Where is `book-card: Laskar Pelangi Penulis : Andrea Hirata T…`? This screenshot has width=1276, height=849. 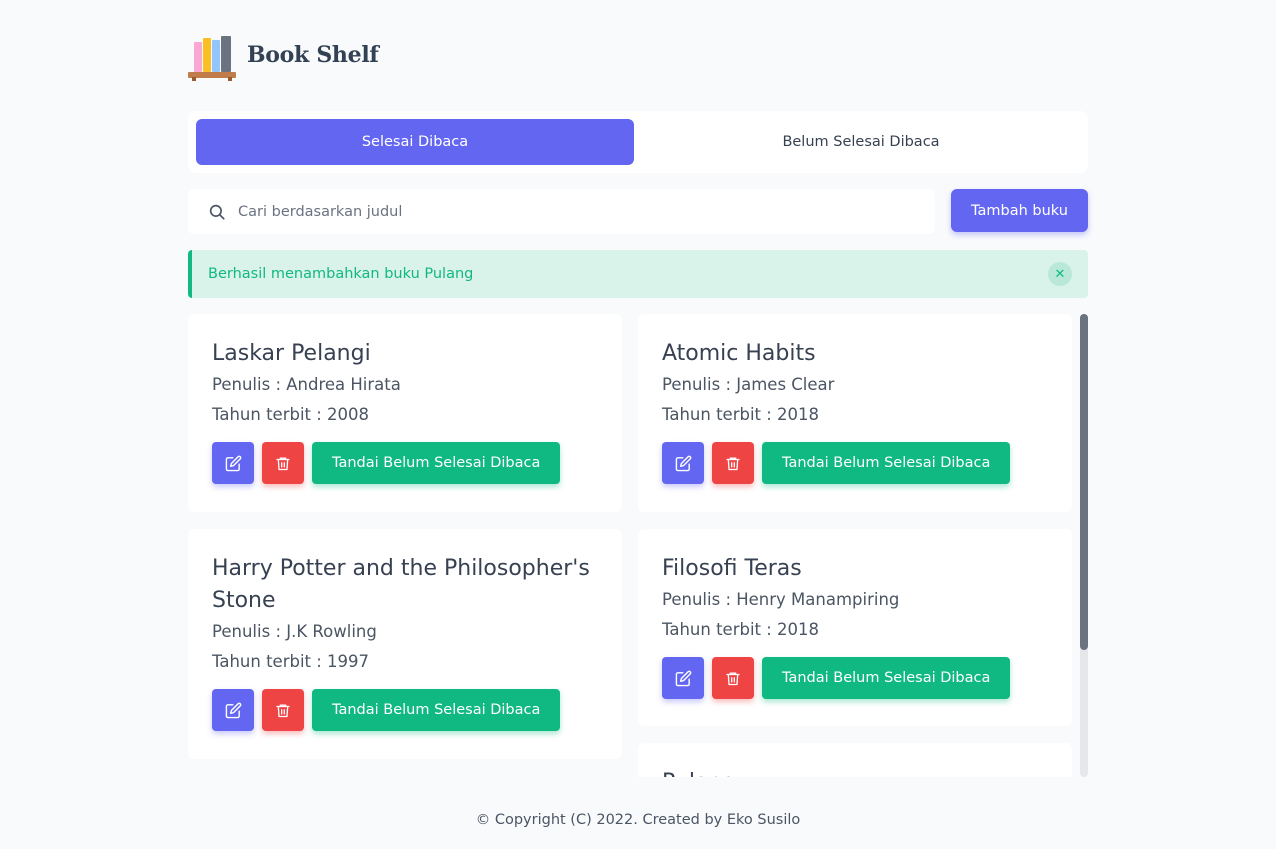 book-card: Laskar Pelangi Penulis : Andrea Hirata T… is located at coordinates (405, 413).